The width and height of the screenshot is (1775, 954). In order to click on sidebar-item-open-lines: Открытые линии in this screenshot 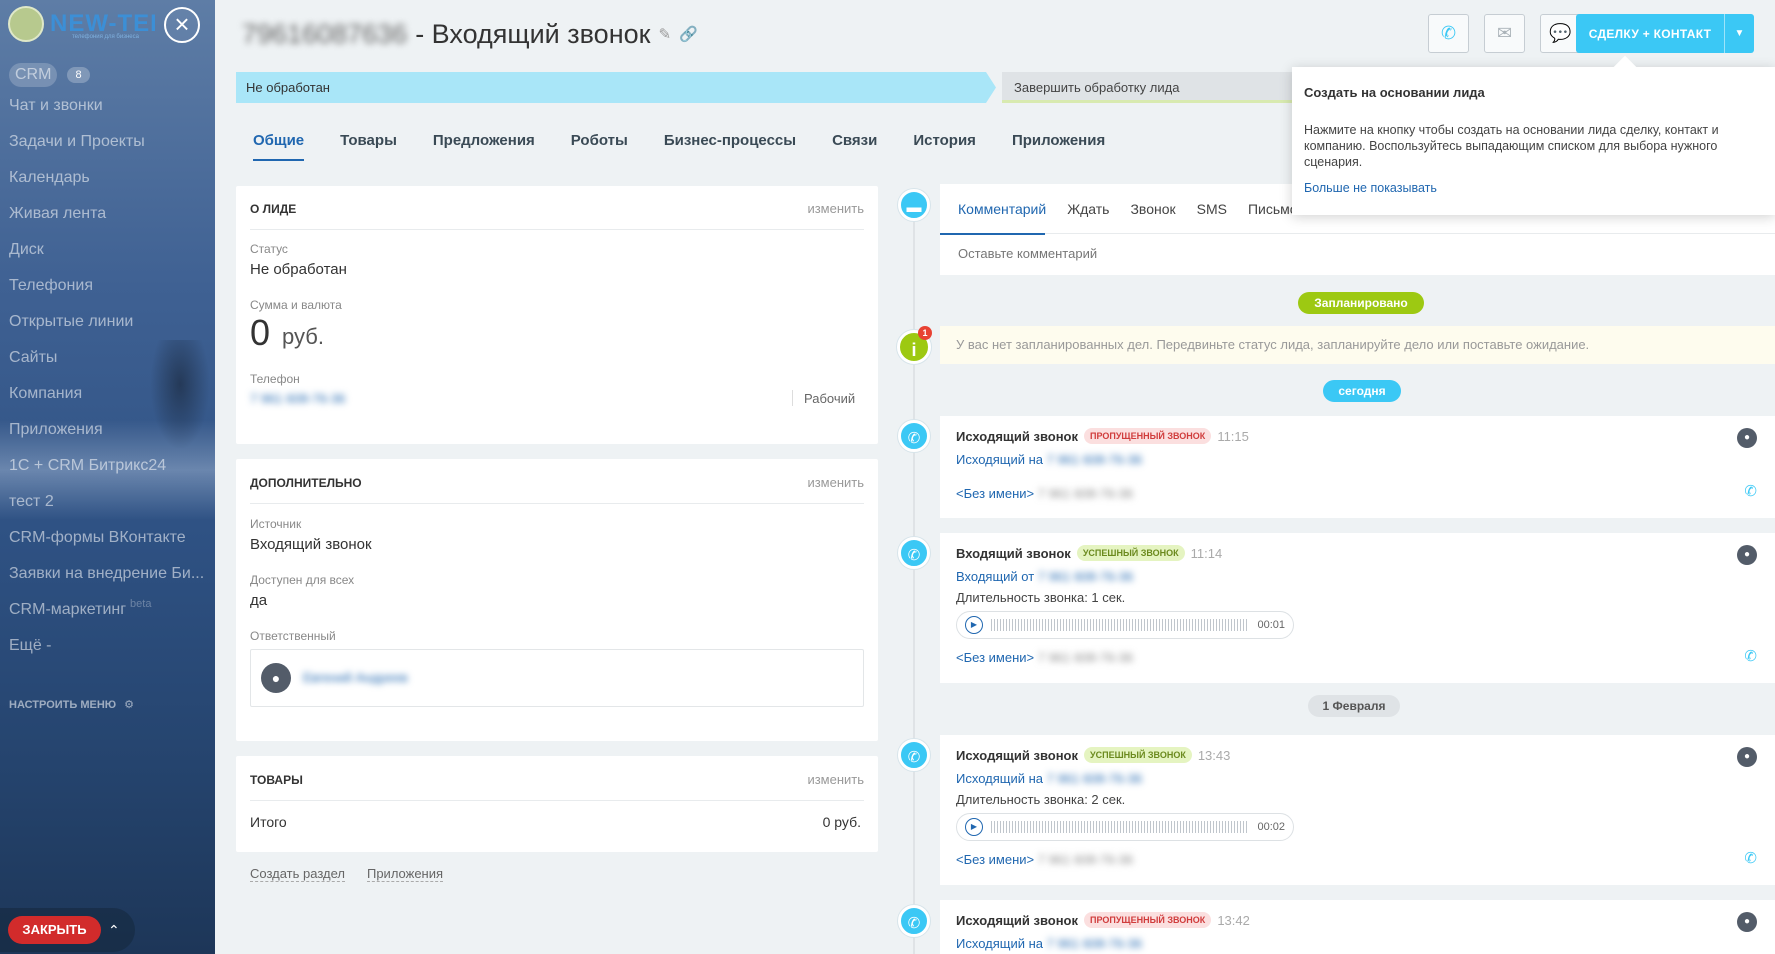, I will do `click(107, 322)`.